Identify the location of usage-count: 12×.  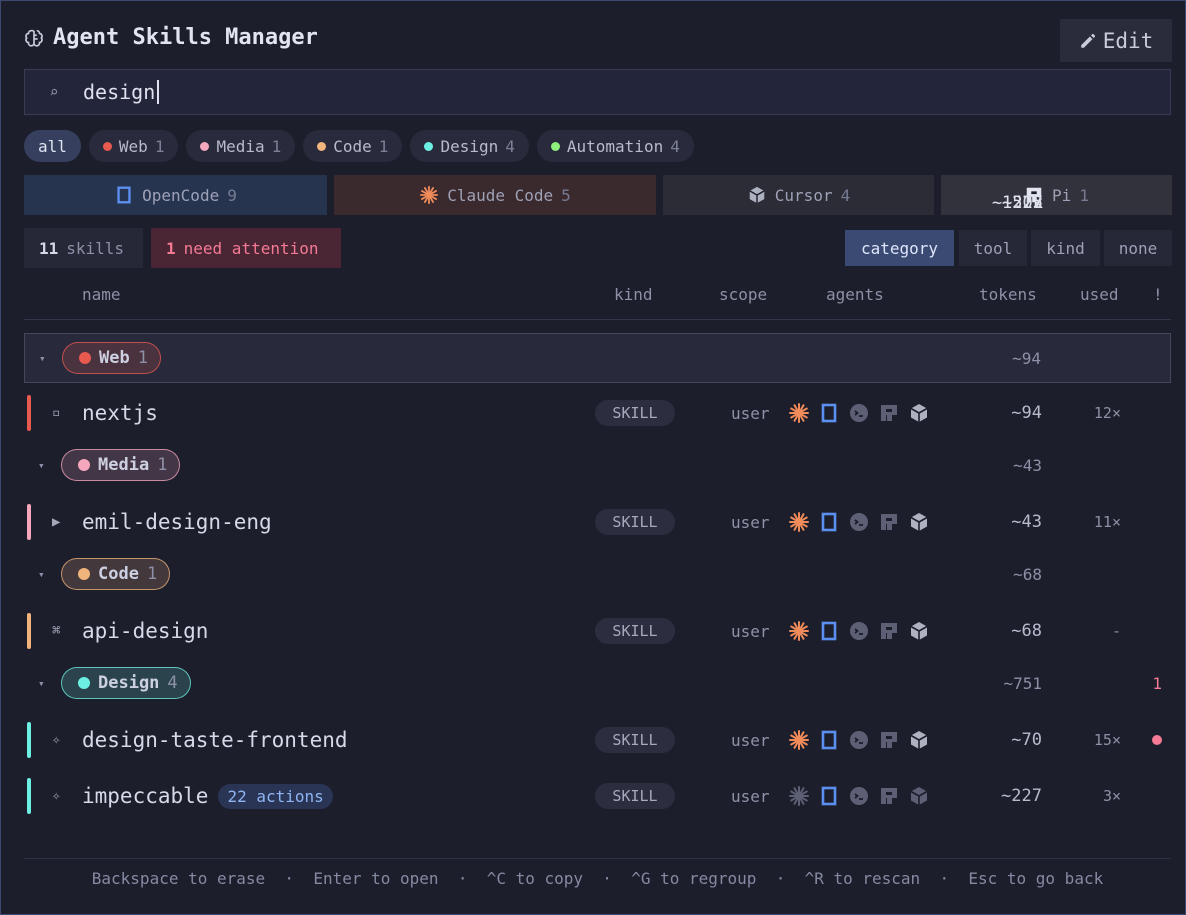
(1107, 413).